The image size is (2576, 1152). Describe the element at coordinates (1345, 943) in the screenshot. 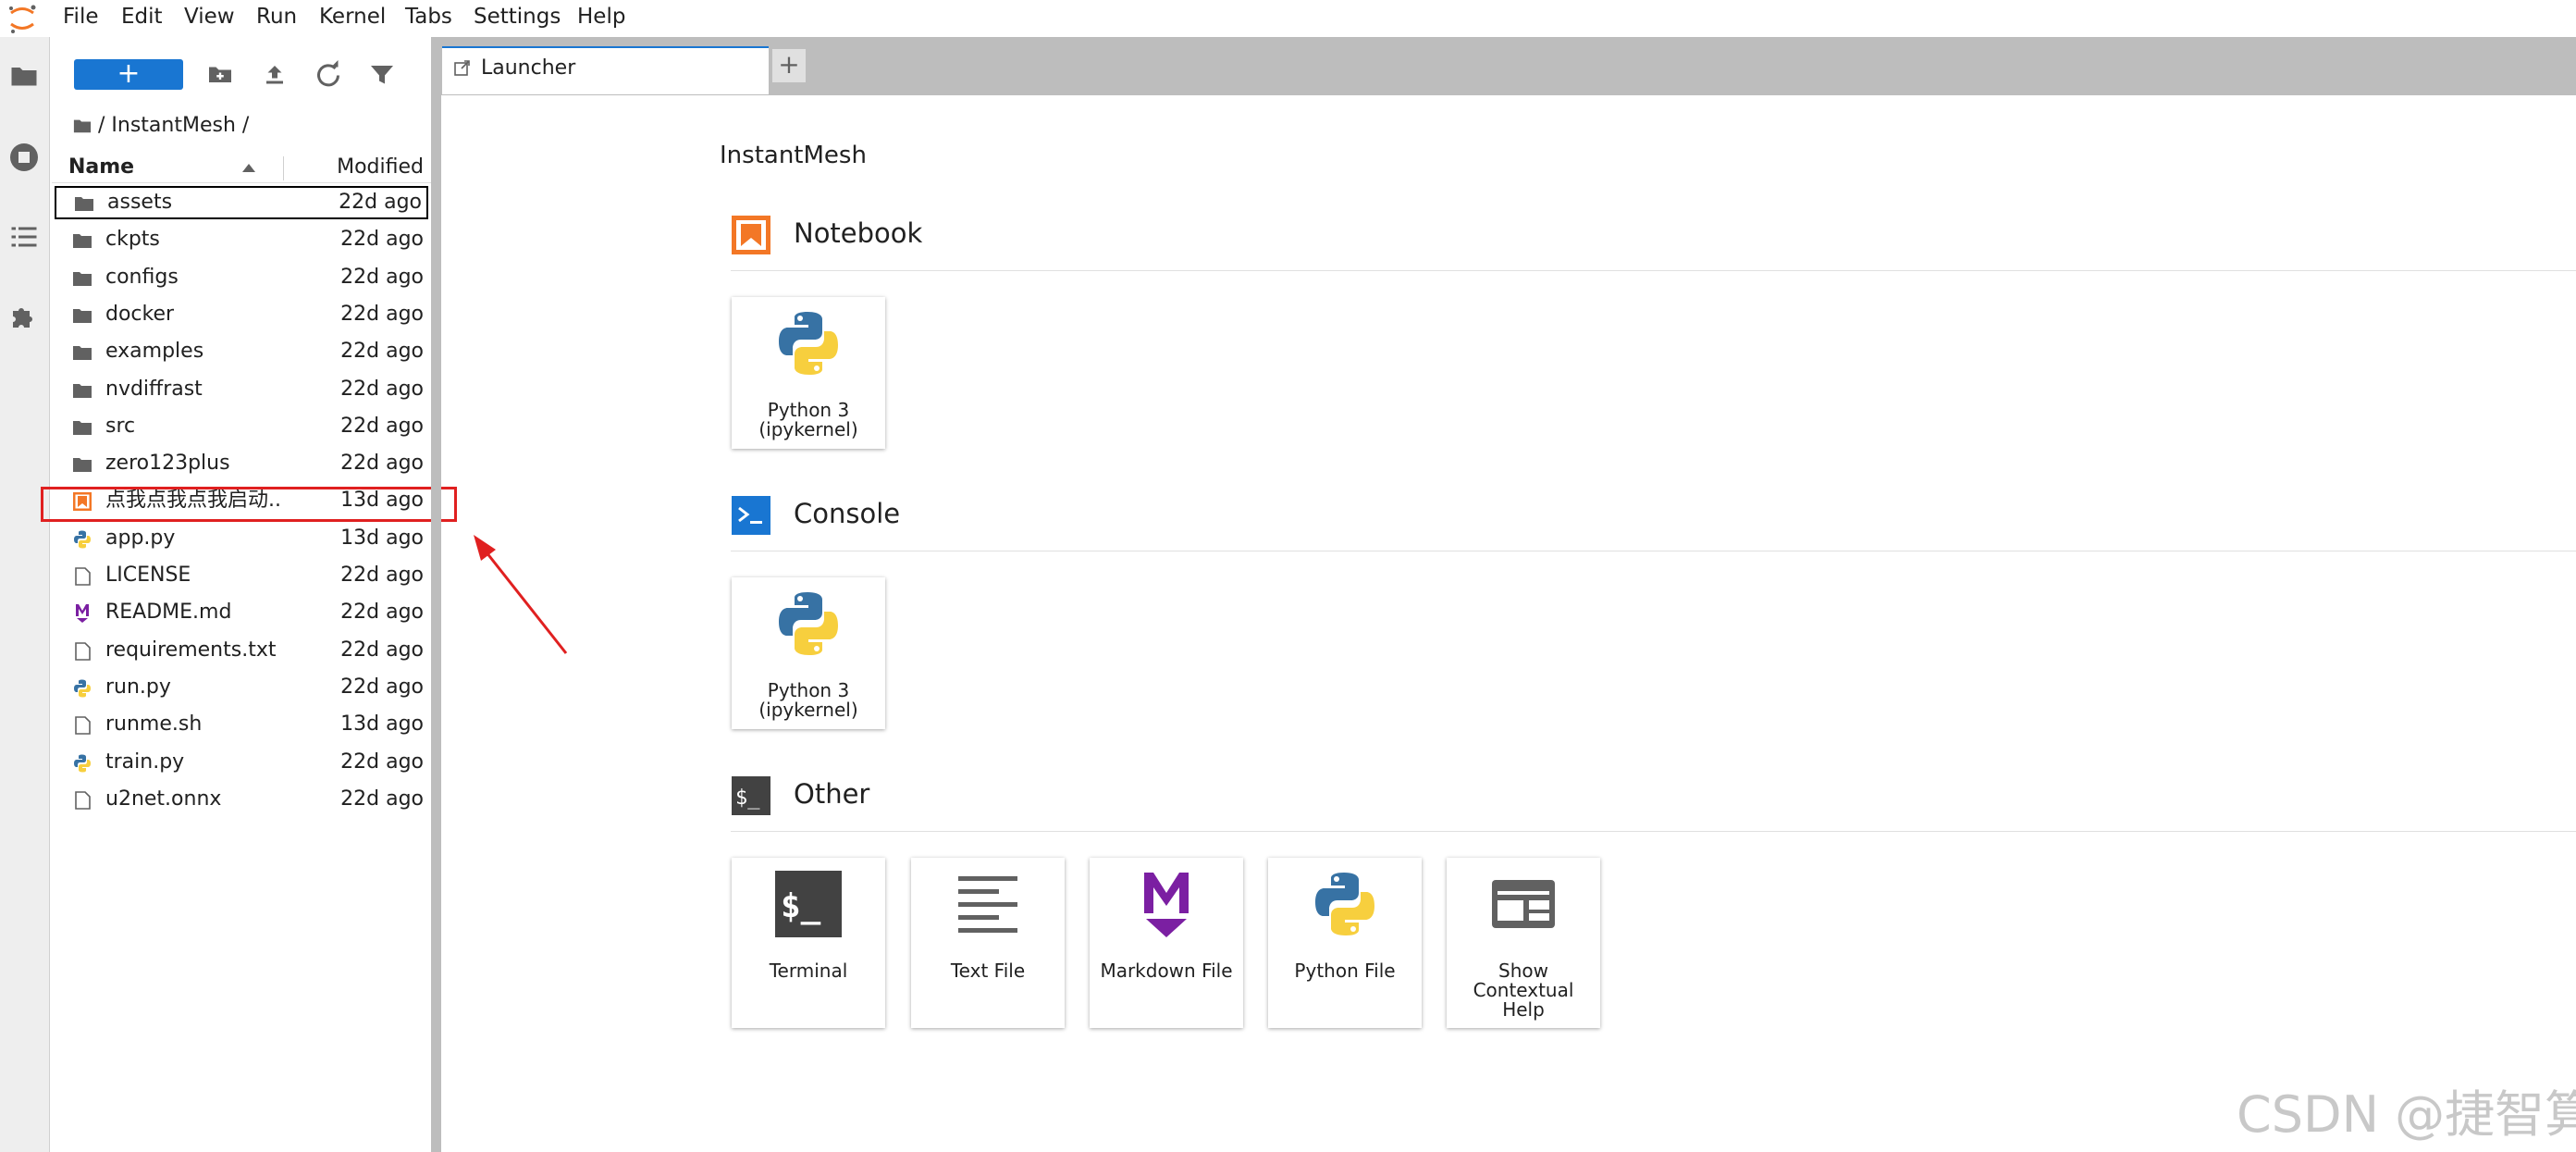

I see `python-file-card: Python File` at that location.